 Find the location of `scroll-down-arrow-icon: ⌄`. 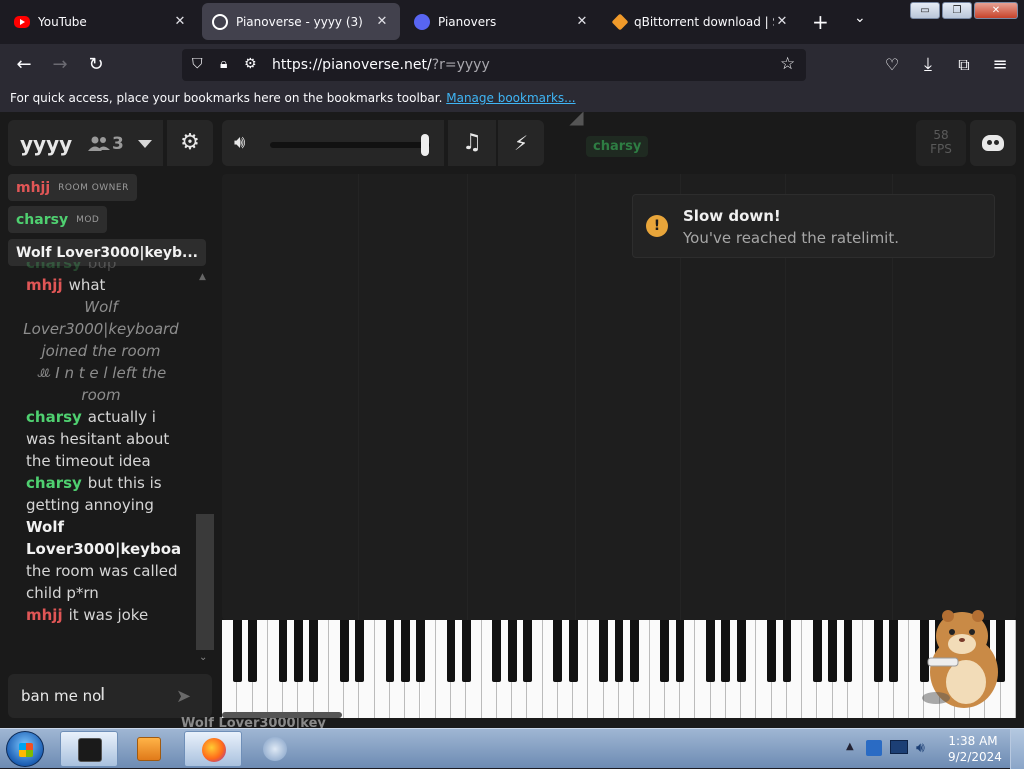

scroll-down-arrow-icon: ⌄ is located at coordinates (203, 657).